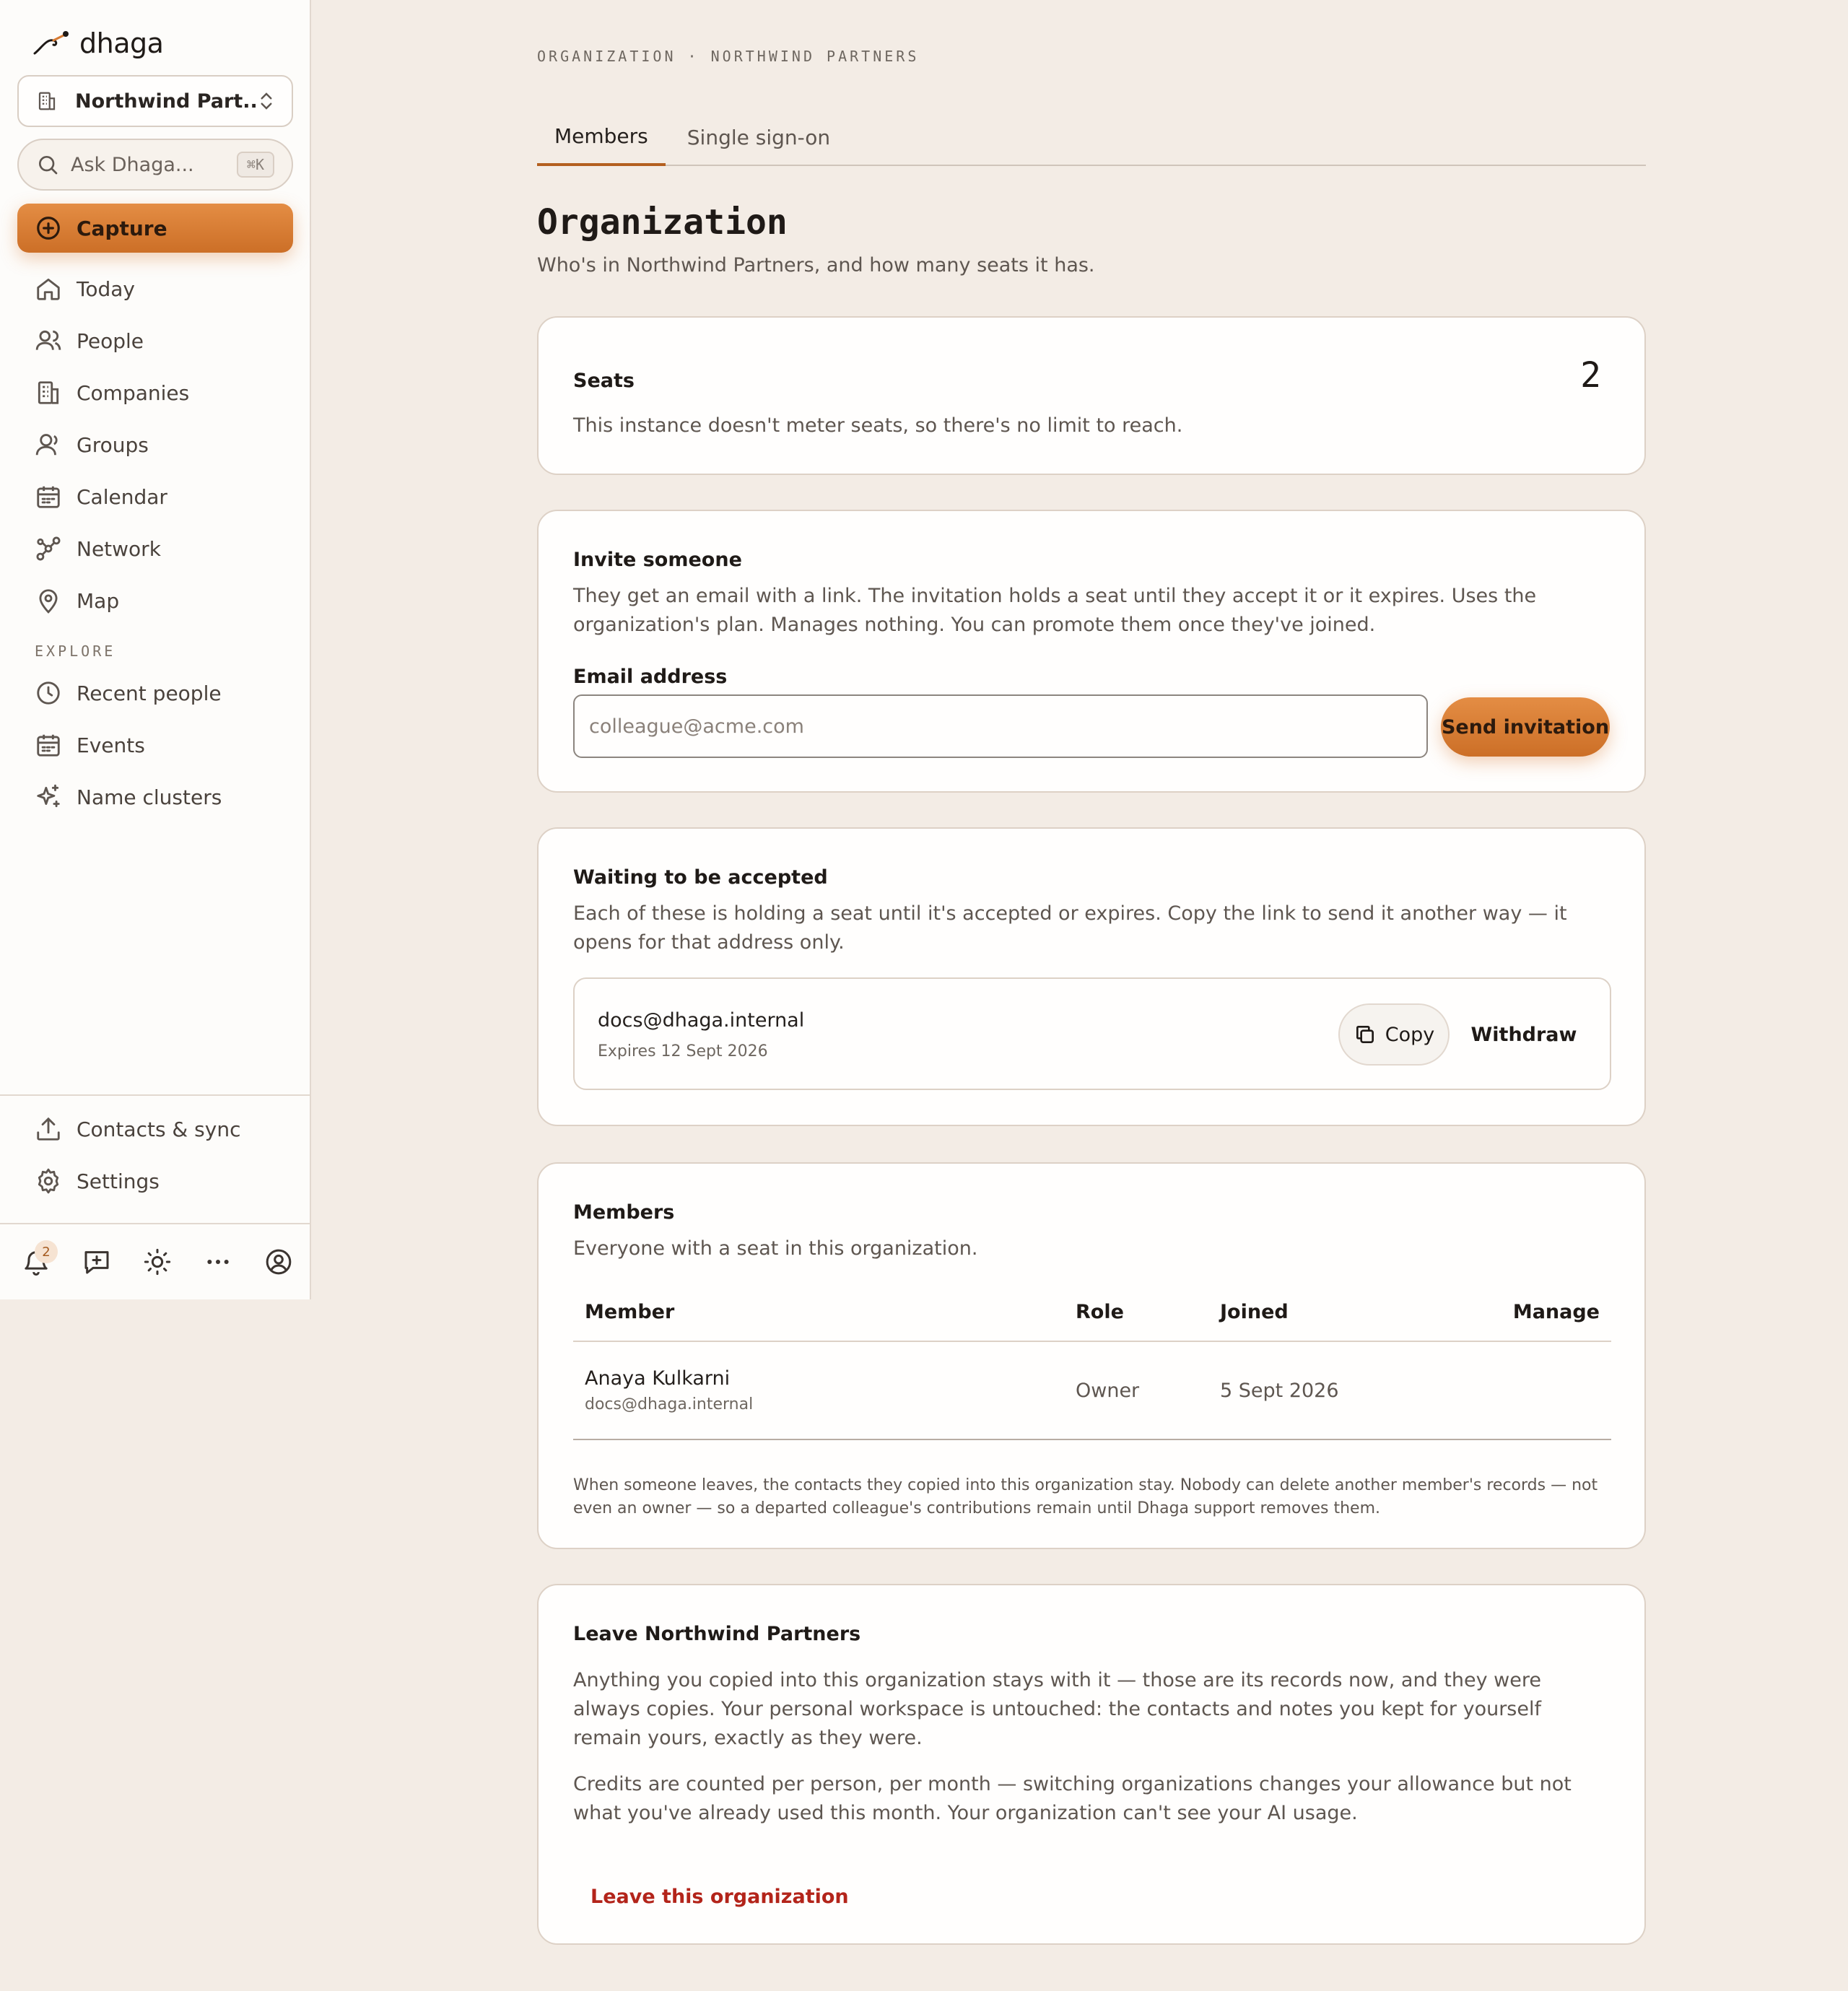  What do you see at coordinates (700, 877) in the screenshot?
I see `pending-title: Waiting to be accepted` at bounding box center [700, 877].